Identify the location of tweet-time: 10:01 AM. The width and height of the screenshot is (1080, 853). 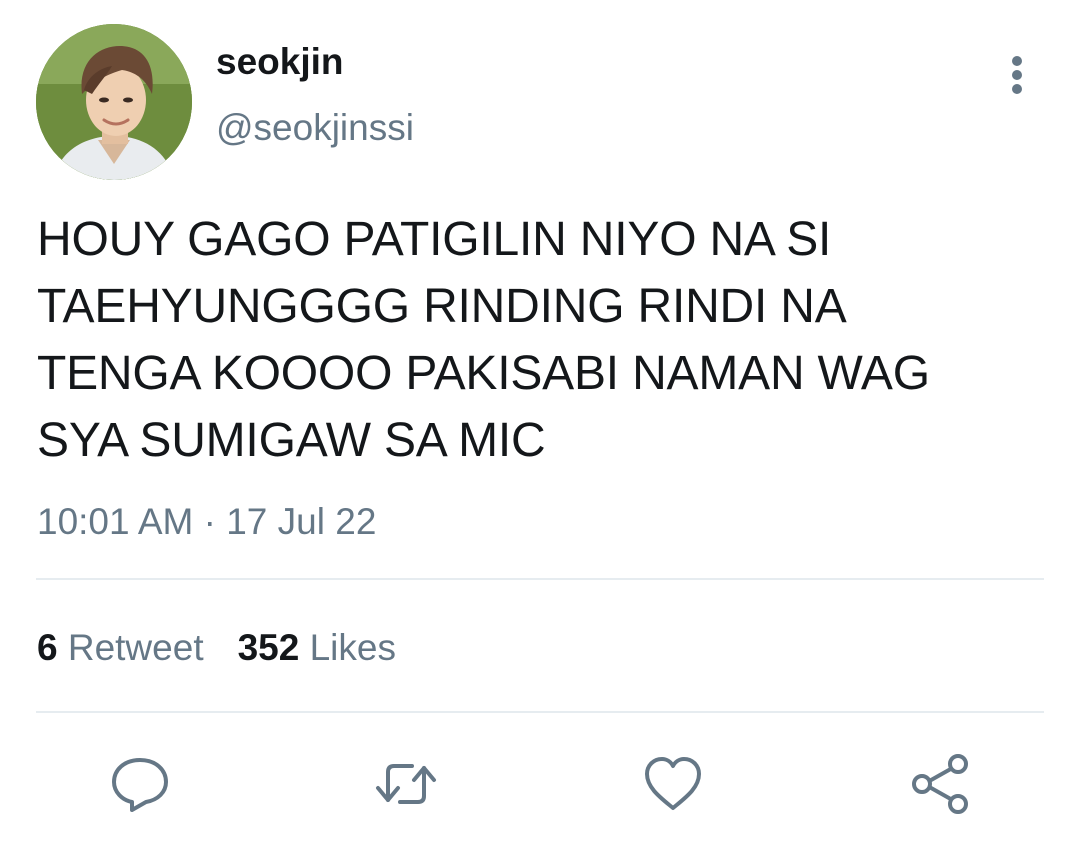
(115, 521).